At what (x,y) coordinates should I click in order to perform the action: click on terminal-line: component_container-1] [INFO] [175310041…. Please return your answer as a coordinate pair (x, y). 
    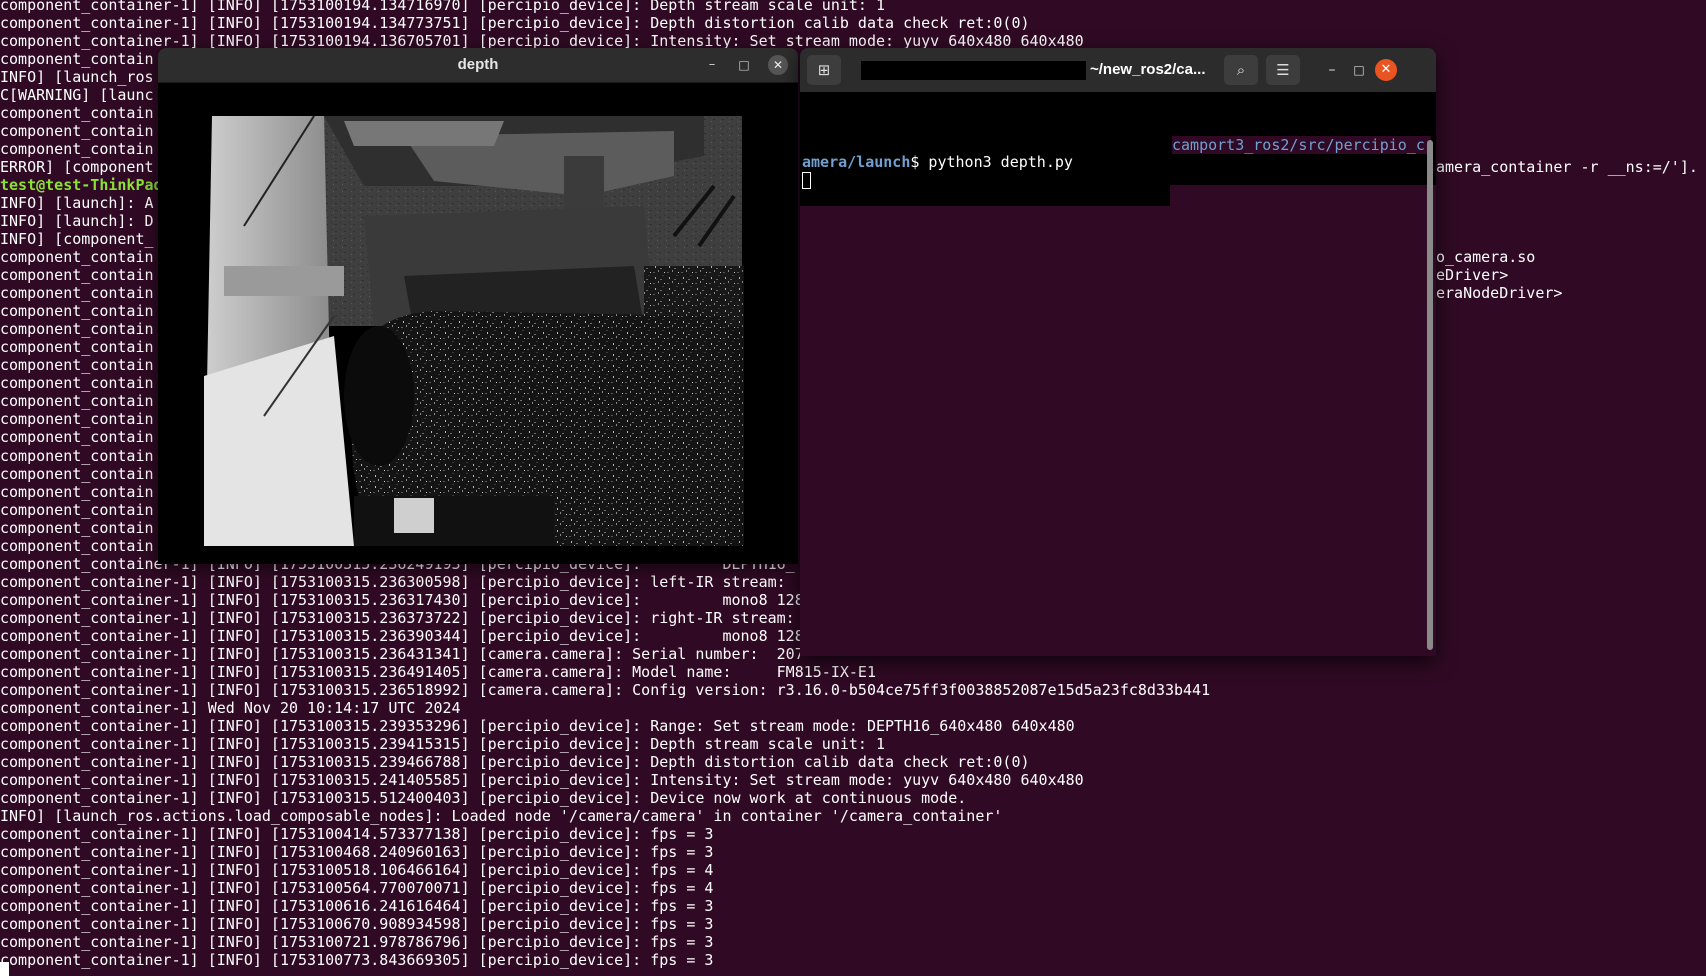
    Looking at the image, I should click on (357, 833).